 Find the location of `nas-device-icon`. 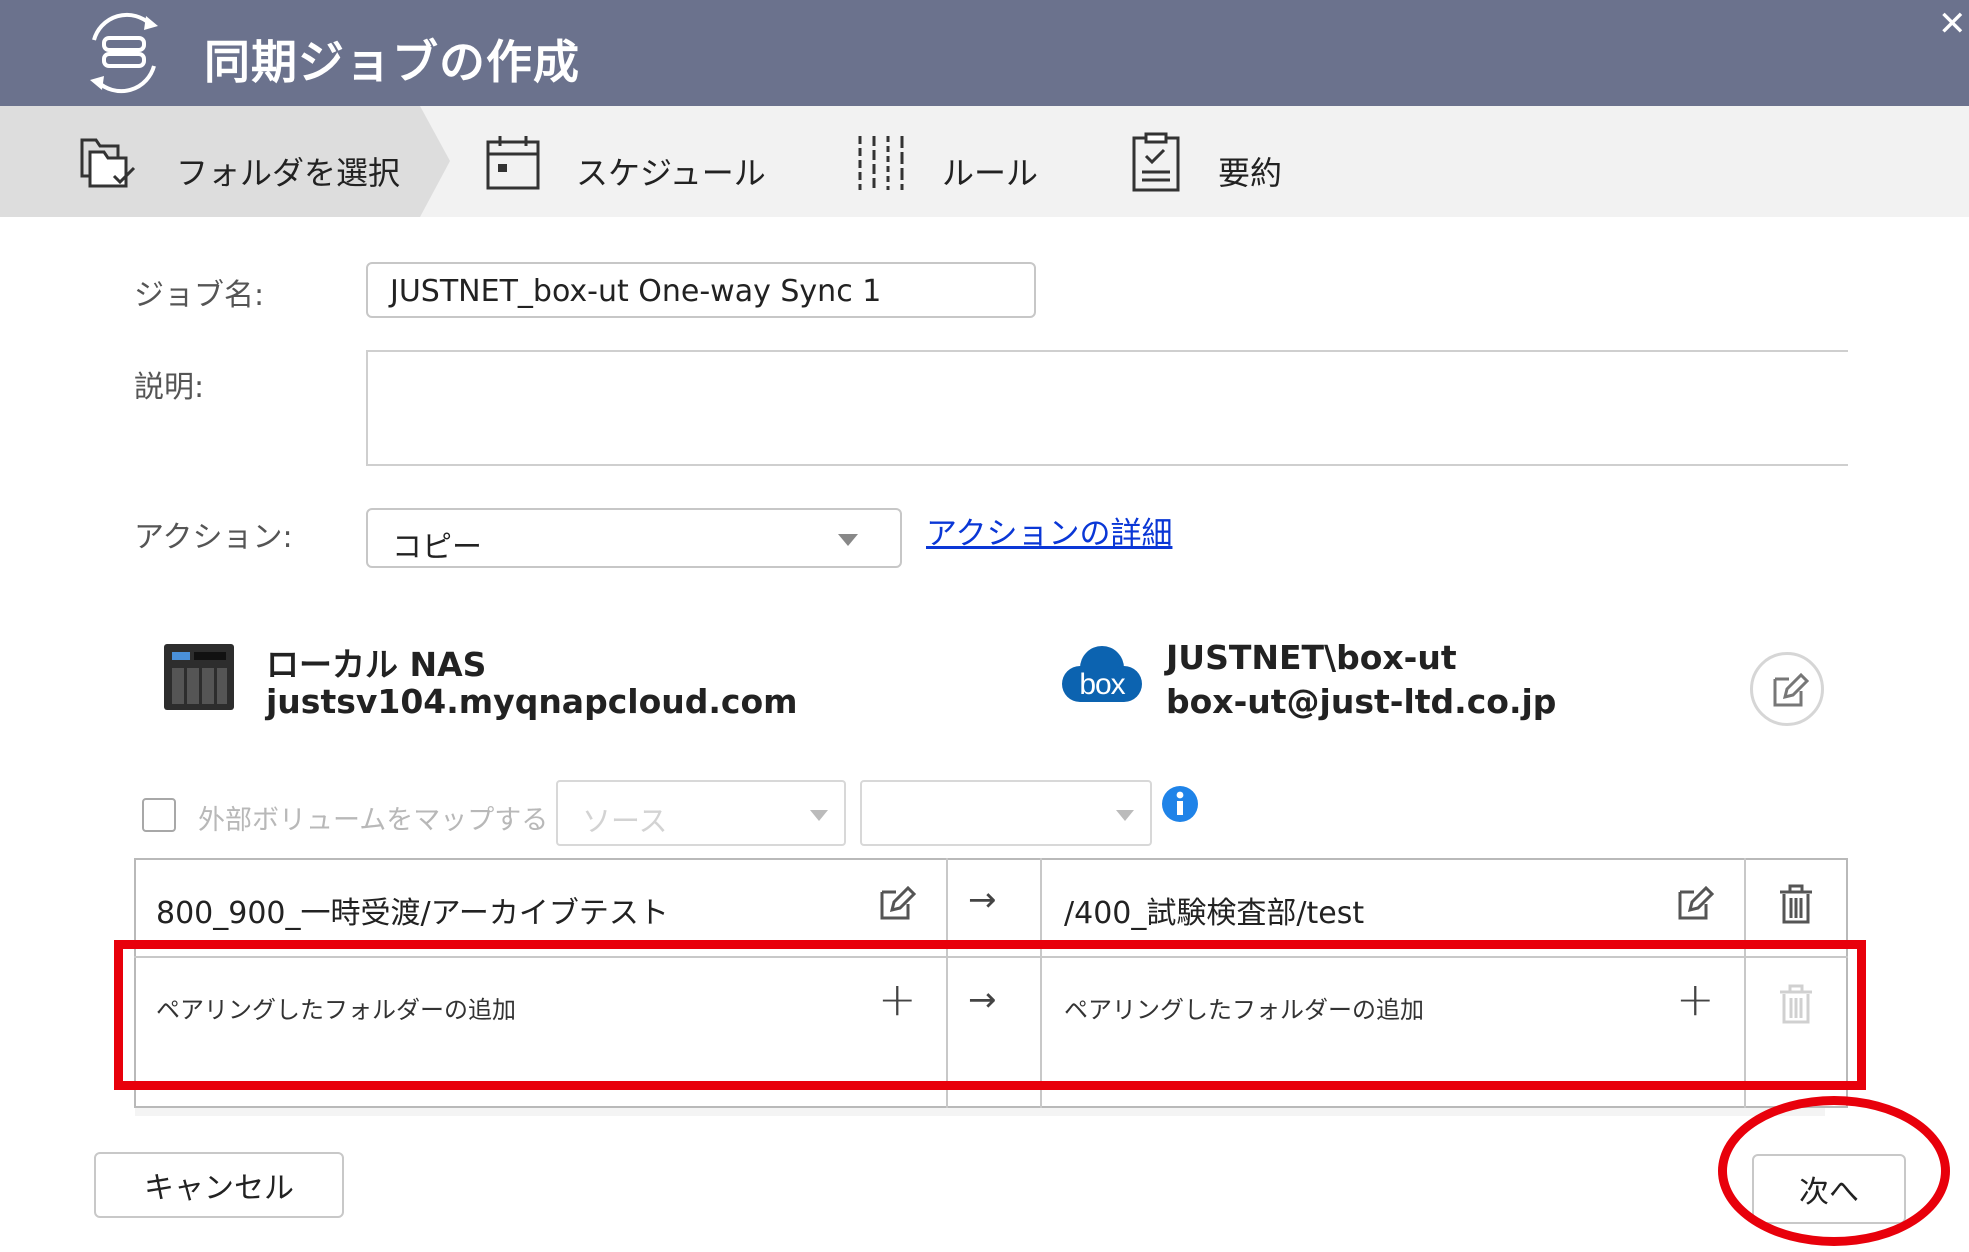

nas-device-icon is located at coordinates (199, 677).